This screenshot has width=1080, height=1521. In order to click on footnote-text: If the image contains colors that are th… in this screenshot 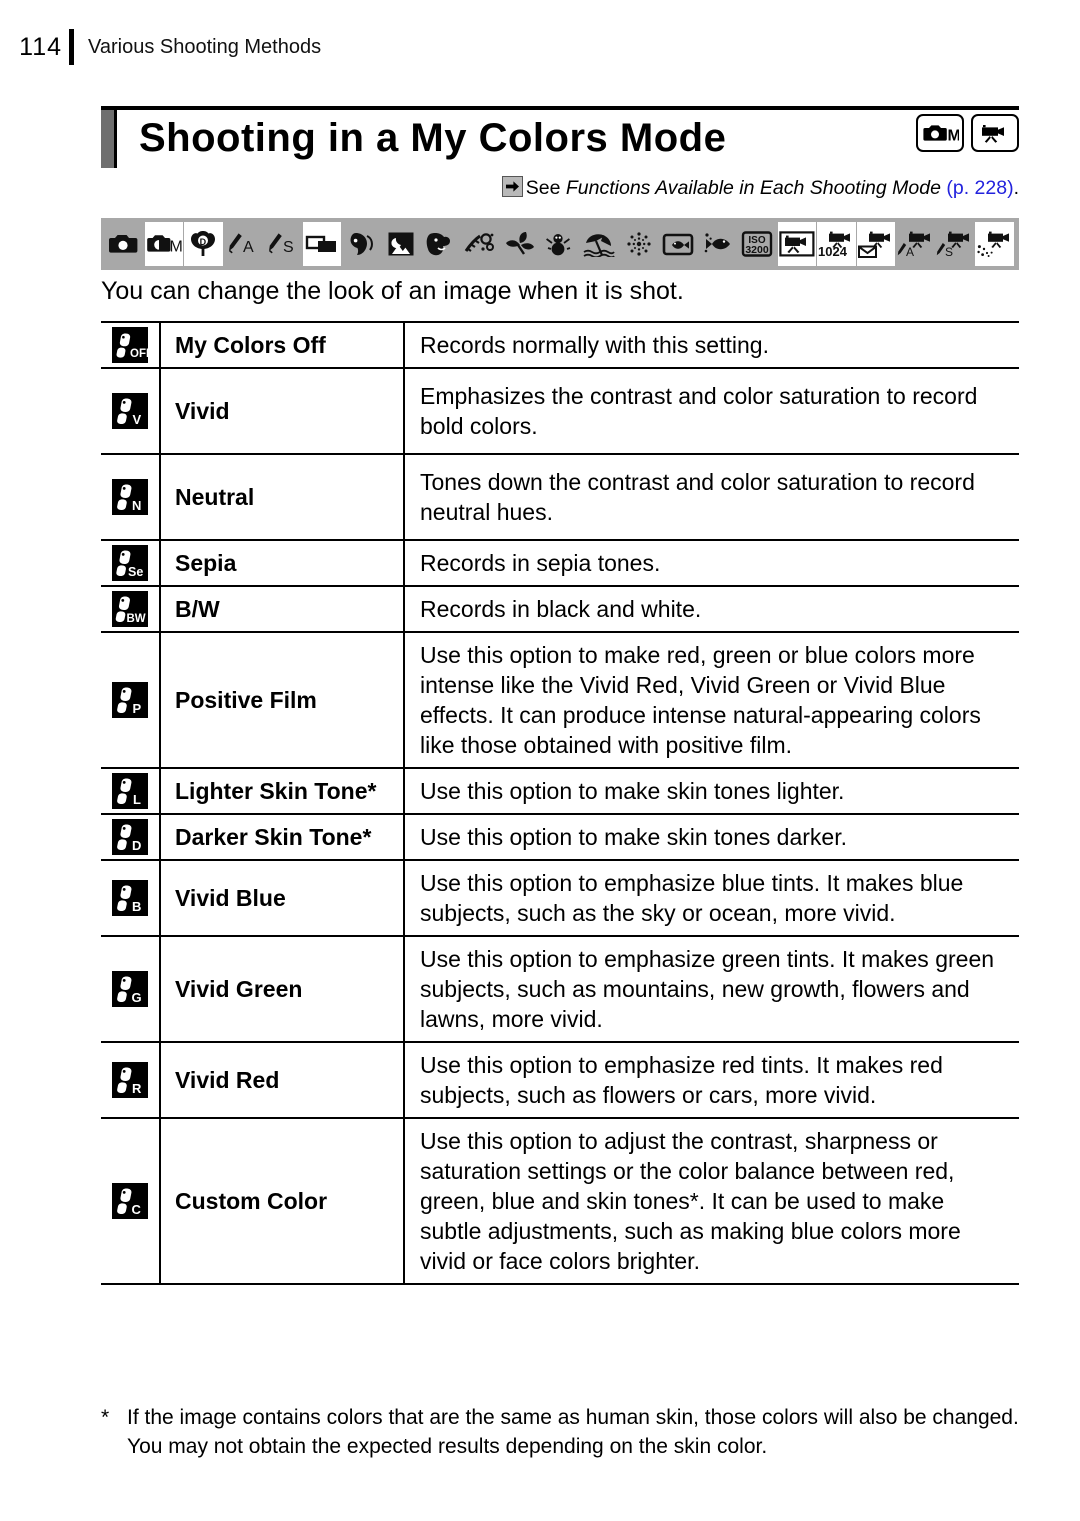, I will do `click(573, 1432)`.